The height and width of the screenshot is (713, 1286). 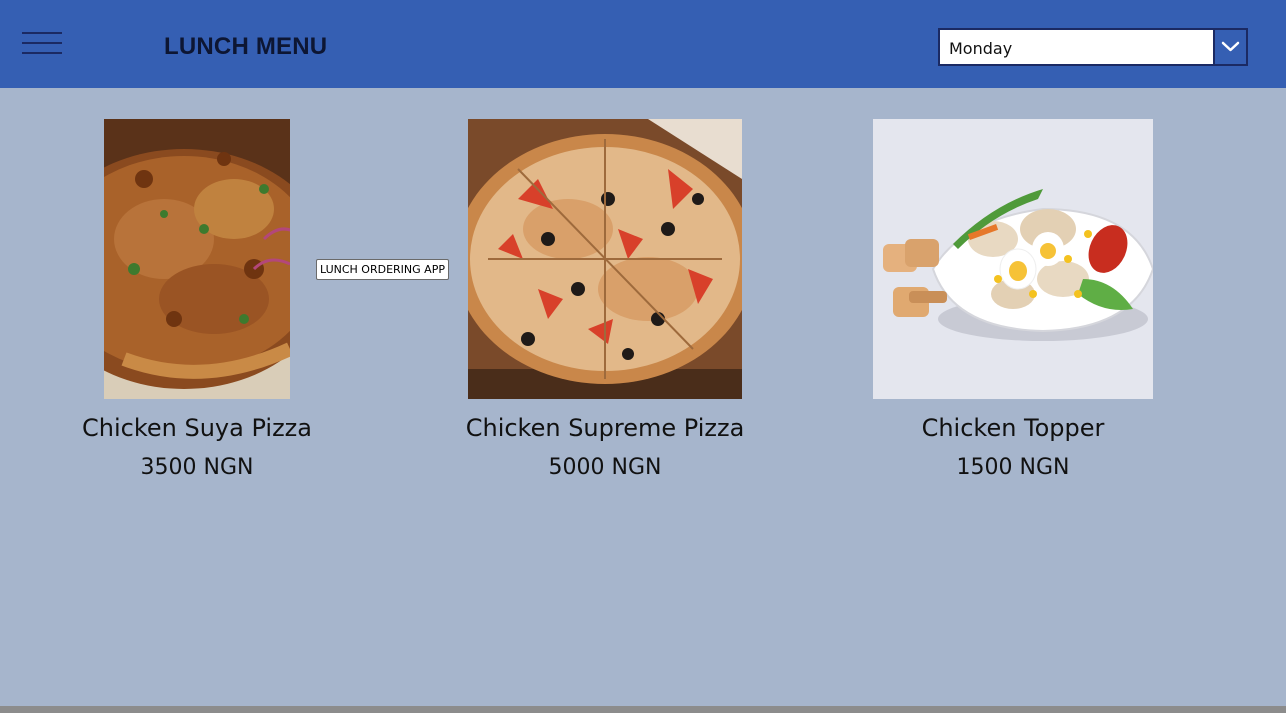 I want to click on menu-item-name: Chicken Suya Pizza, so click(x=197, y=428).